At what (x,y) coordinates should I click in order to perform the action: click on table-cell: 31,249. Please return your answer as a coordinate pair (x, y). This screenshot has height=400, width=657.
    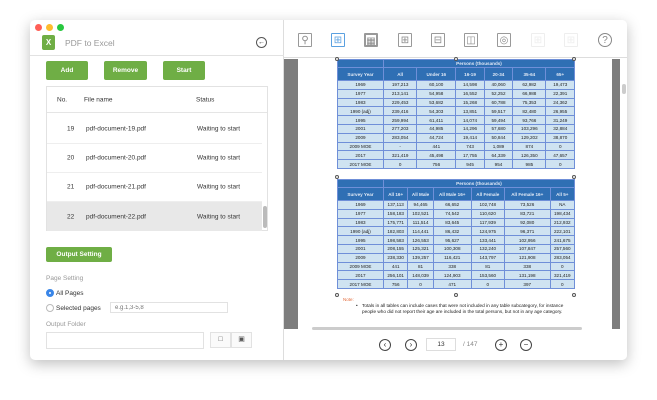
    Looking at the image, I should click on (560, 120).